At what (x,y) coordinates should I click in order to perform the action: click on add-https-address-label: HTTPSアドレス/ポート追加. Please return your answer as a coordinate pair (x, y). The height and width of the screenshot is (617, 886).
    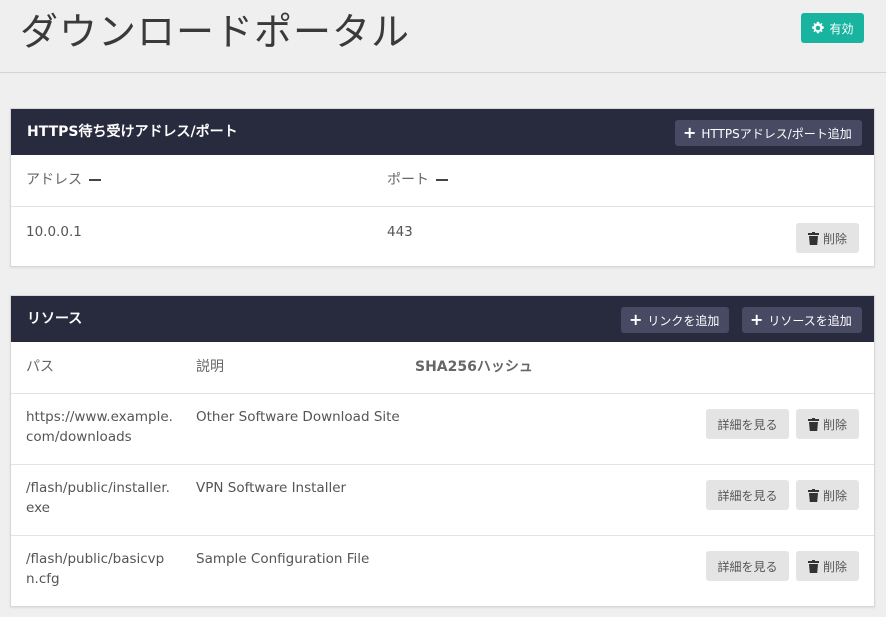
    Looking at the image, I should click on (776, 133).